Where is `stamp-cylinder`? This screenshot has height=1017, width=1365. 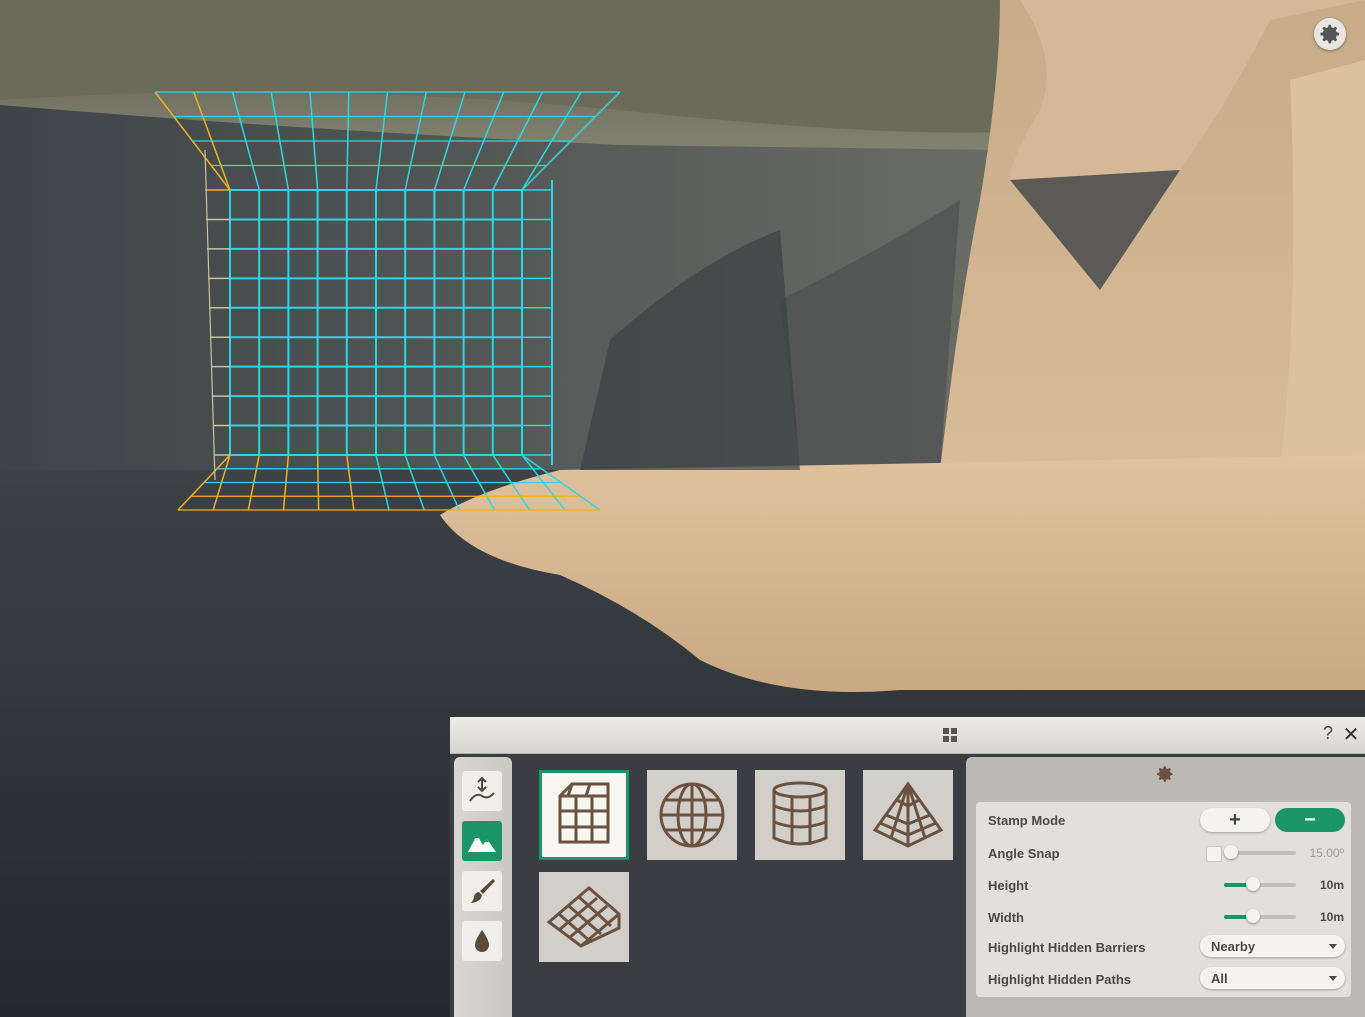
stamp-cylinder is located at coordinates (800, 815).